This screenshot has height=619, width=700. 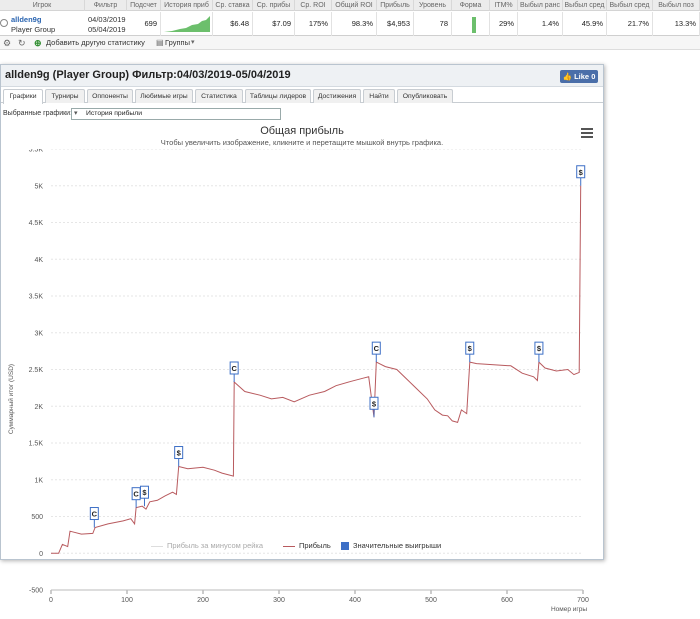 I want to click on y-tick-label: 4K, so click(x=38, y=260).